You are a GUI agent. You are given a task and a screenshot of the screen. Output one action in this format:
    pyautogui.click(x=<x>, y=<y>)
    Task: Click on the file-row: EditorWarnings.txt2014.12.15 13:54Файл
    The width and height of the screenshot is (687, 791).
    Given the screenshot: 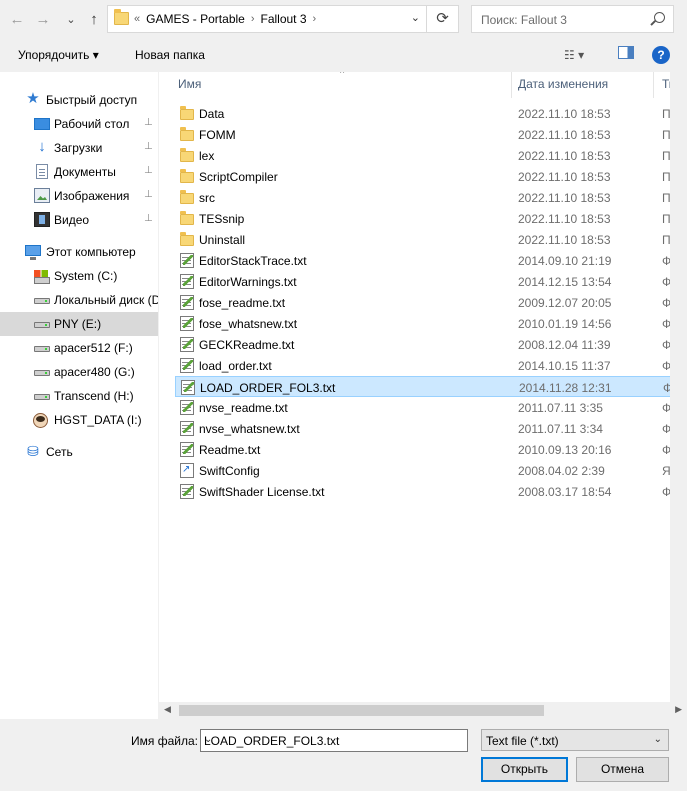 What is the action you would take?
    pyautogui.click(x=431, y=281)
    